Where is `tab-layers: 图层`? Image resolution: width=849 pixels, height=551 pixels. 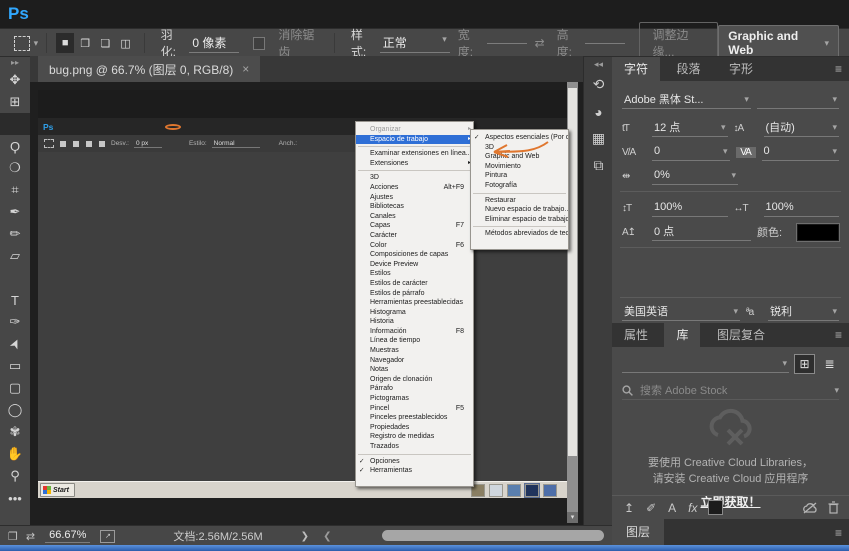
tab-layers: 图层 is located at coordinates (638, 532).